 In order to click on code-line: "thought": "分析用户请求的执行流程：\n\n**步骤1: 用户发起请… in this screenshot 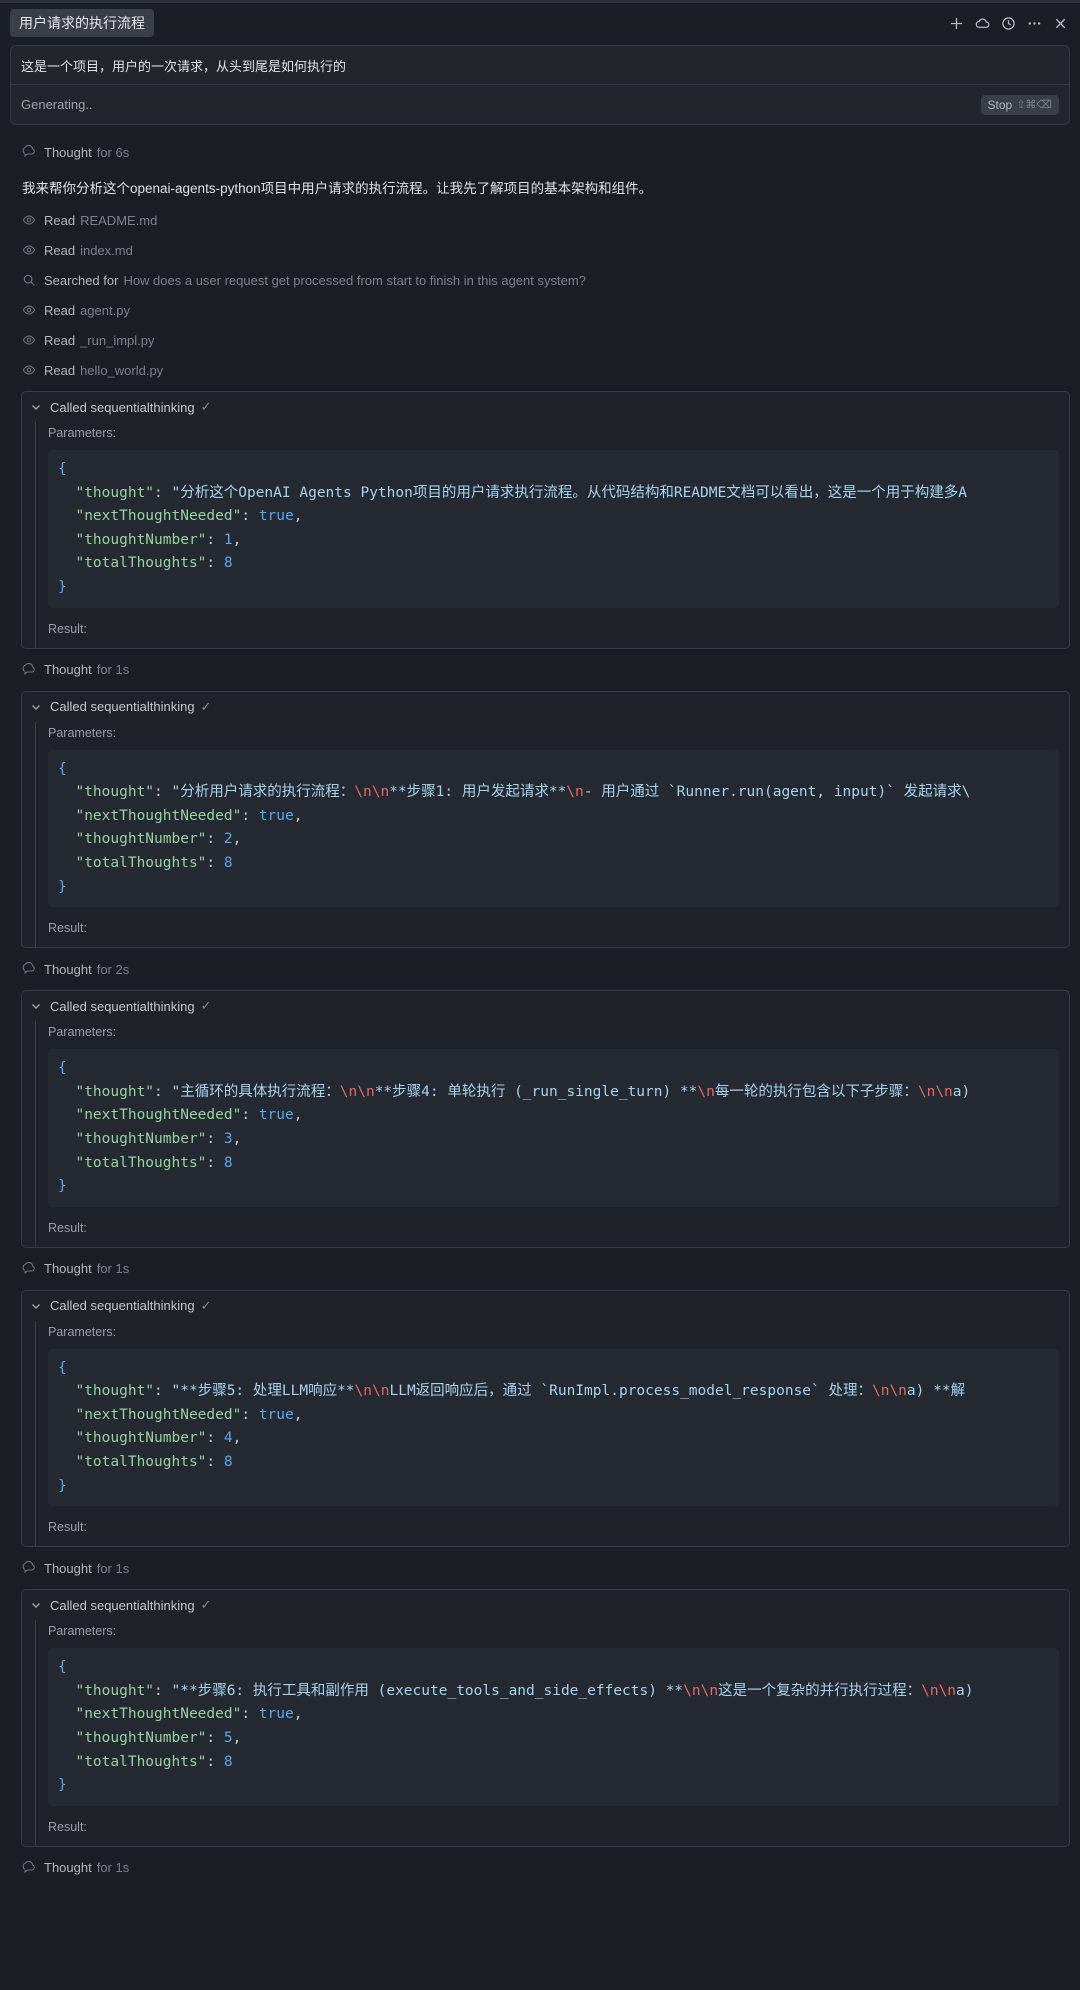, I will do `click(523, 792)`.